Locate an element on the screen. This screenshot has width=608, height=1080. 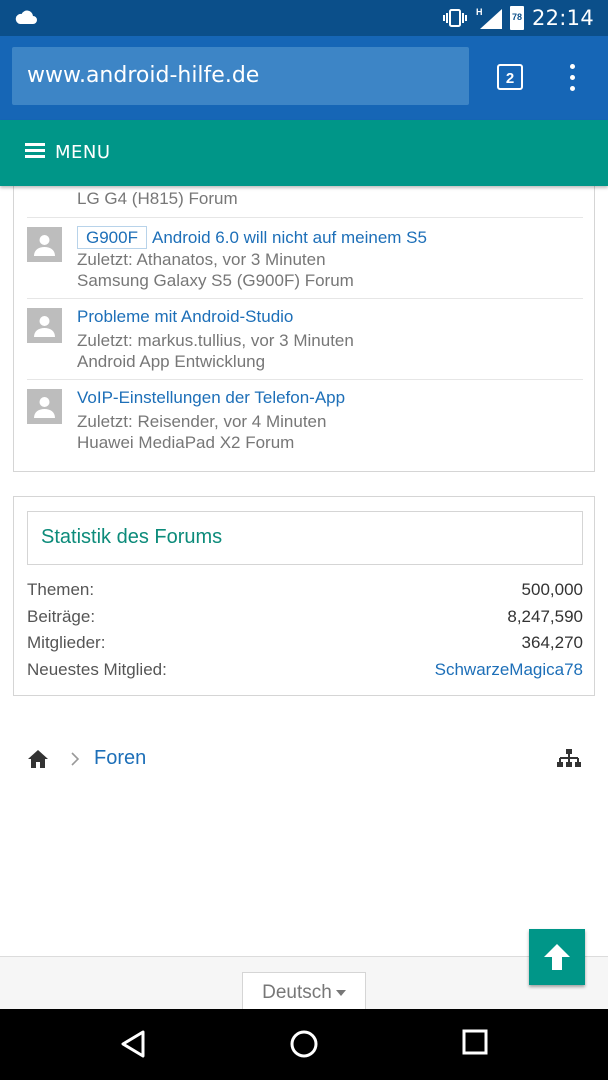
thread-title-link: Probleme mit Android-Studio is located at coordinates (185, 317).